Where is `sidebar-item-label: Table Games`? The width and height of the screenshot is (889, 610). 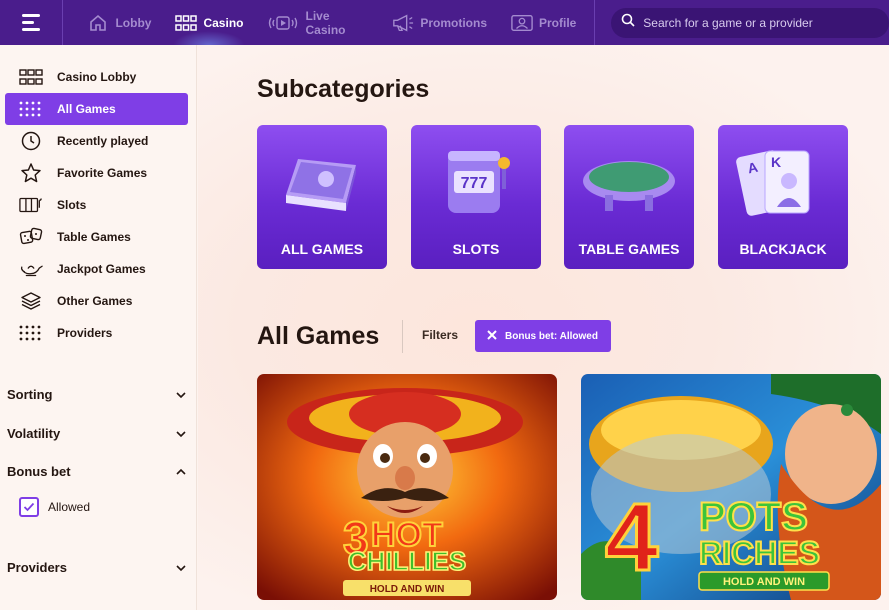
sidebar-item-label: Table Games is located at coordinates (94, 237).